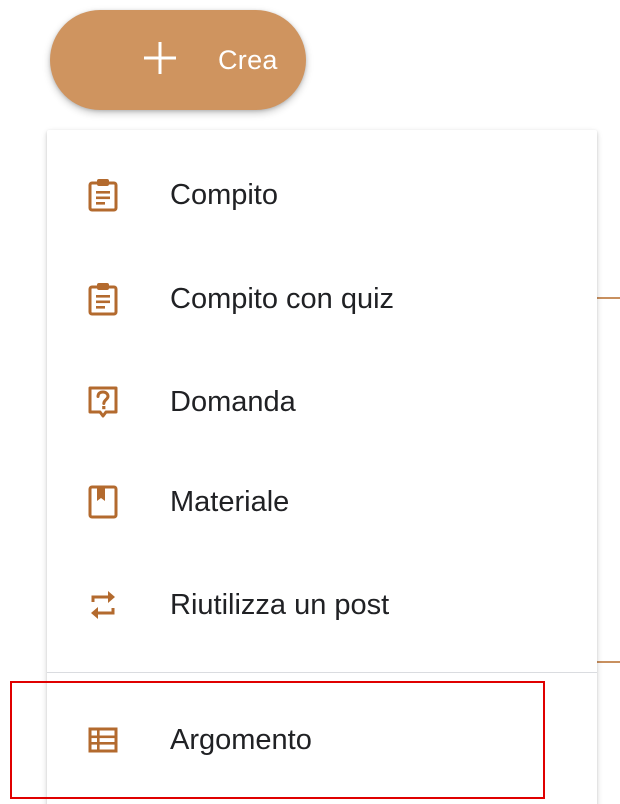 This screenshot has height=804, width=620. Describe the element at coordinates (322, 402) in the screenshot. I see `menu-item-question: Domanda` at that location.